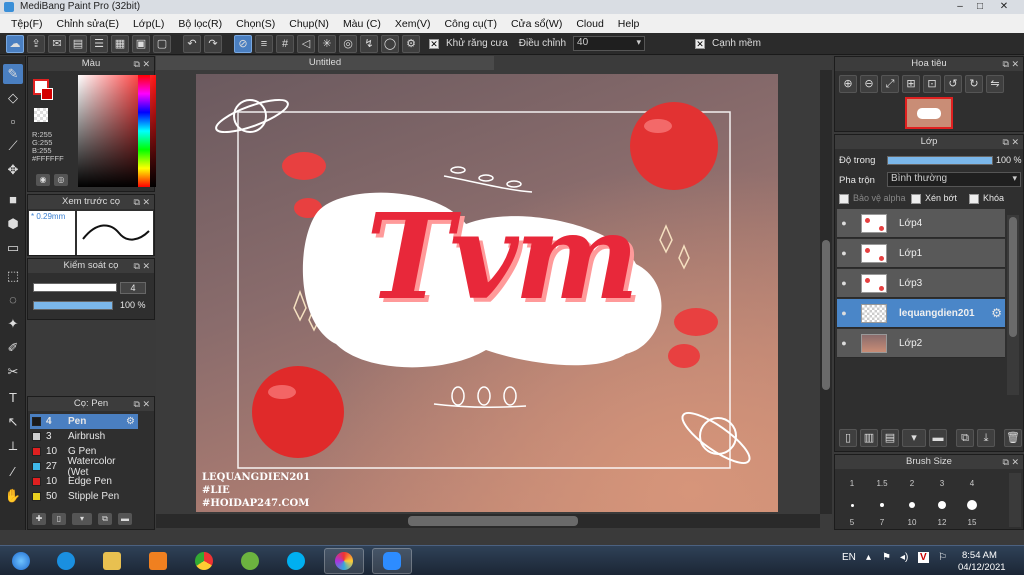  What do you see at coordinates (923, 557) in the screenshot?
I see `vietkey-icon: V` at bounding box center [923, 557].